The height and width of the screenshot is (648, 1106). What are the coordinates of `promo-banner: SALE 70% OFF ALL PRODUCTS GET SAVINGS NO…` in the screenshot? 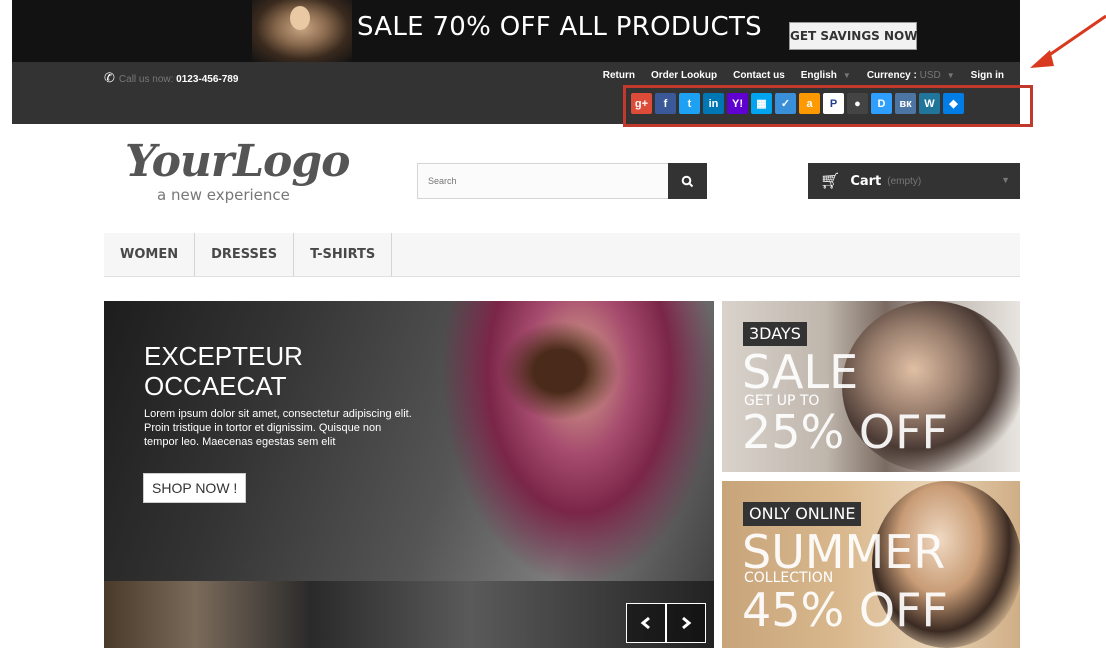 It's located at (516, 31).